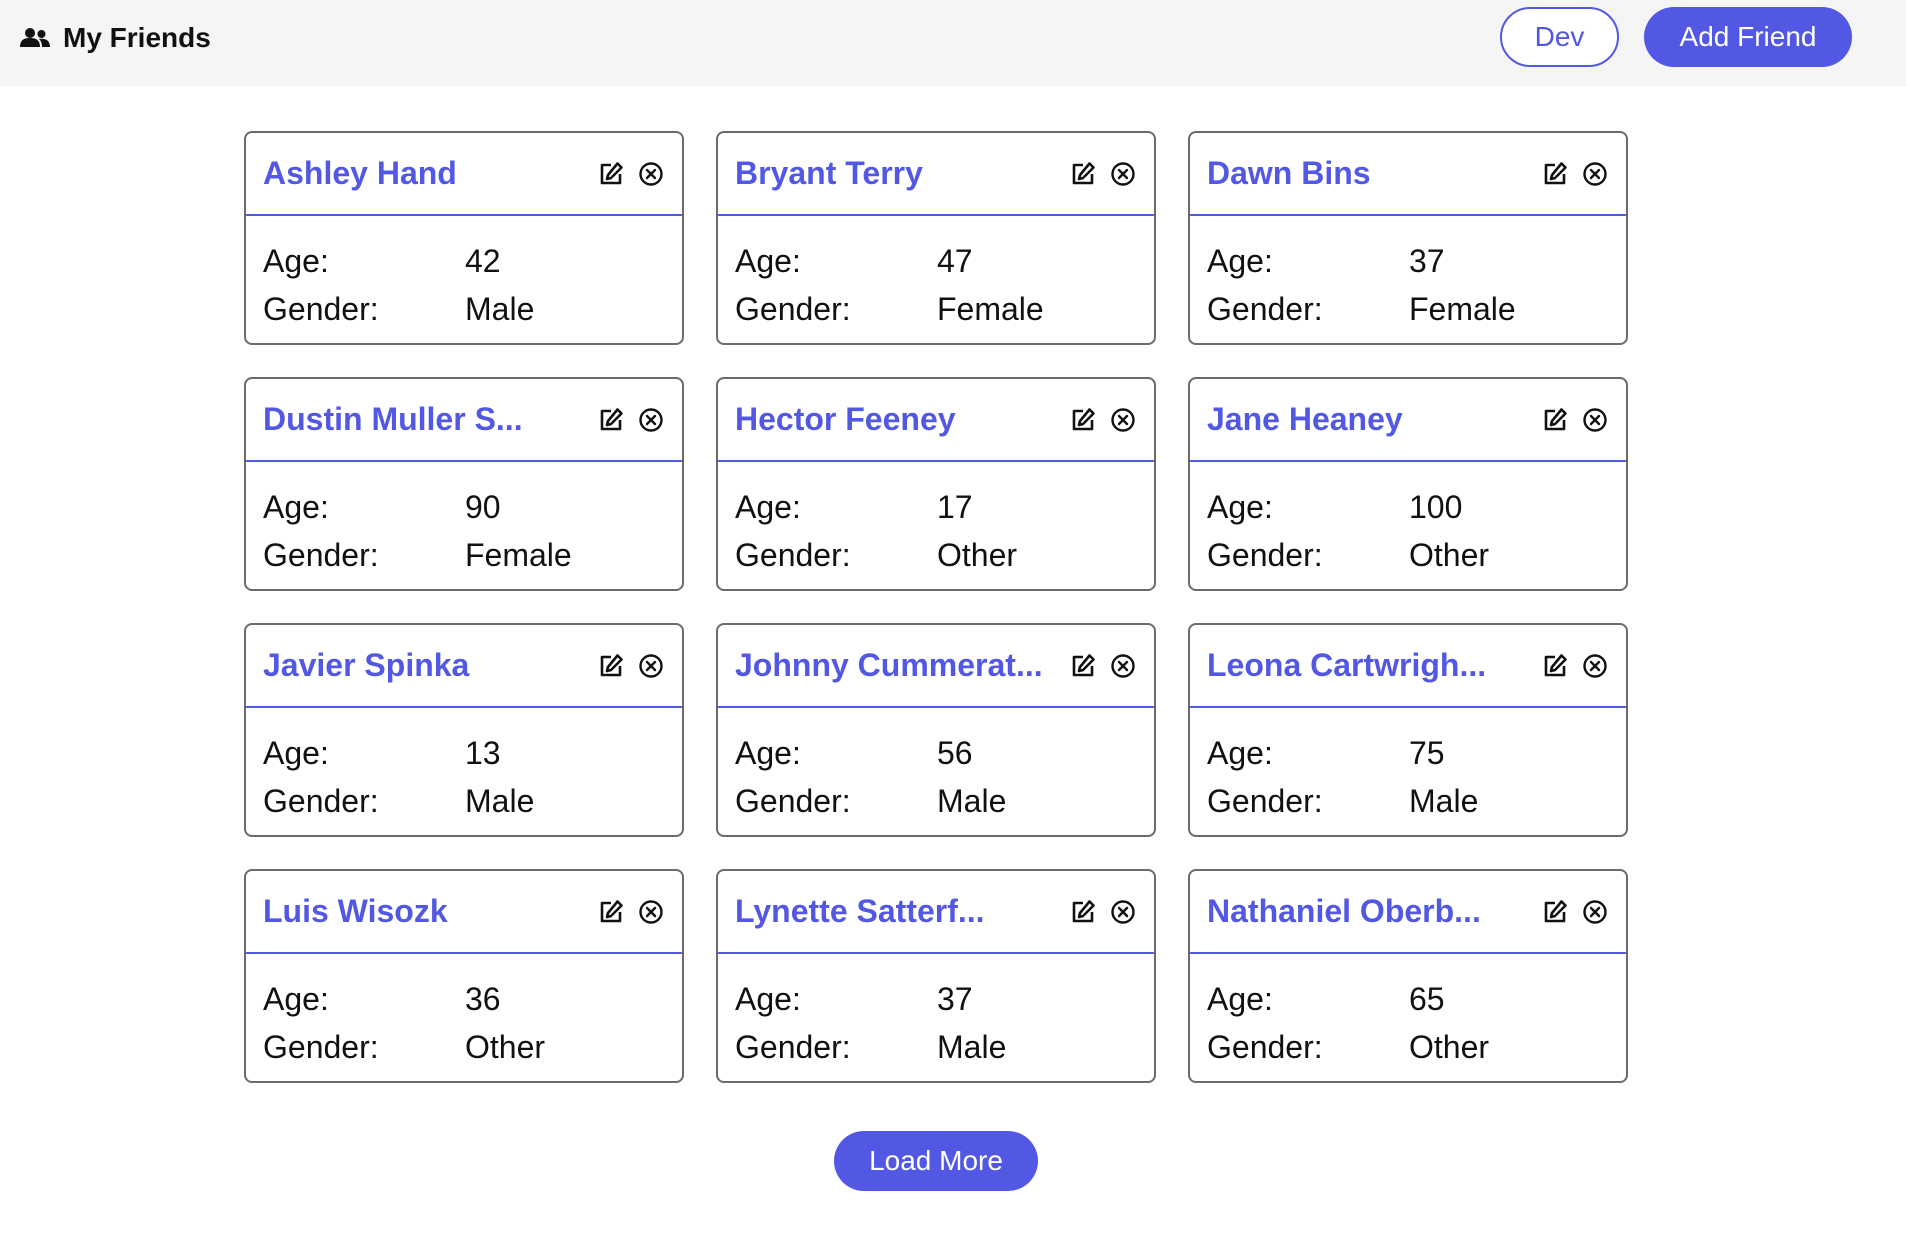  Describe the element at coordinates (1748, 37) in the screenshot. I see `add-friend-button: Add Friend` at that location.